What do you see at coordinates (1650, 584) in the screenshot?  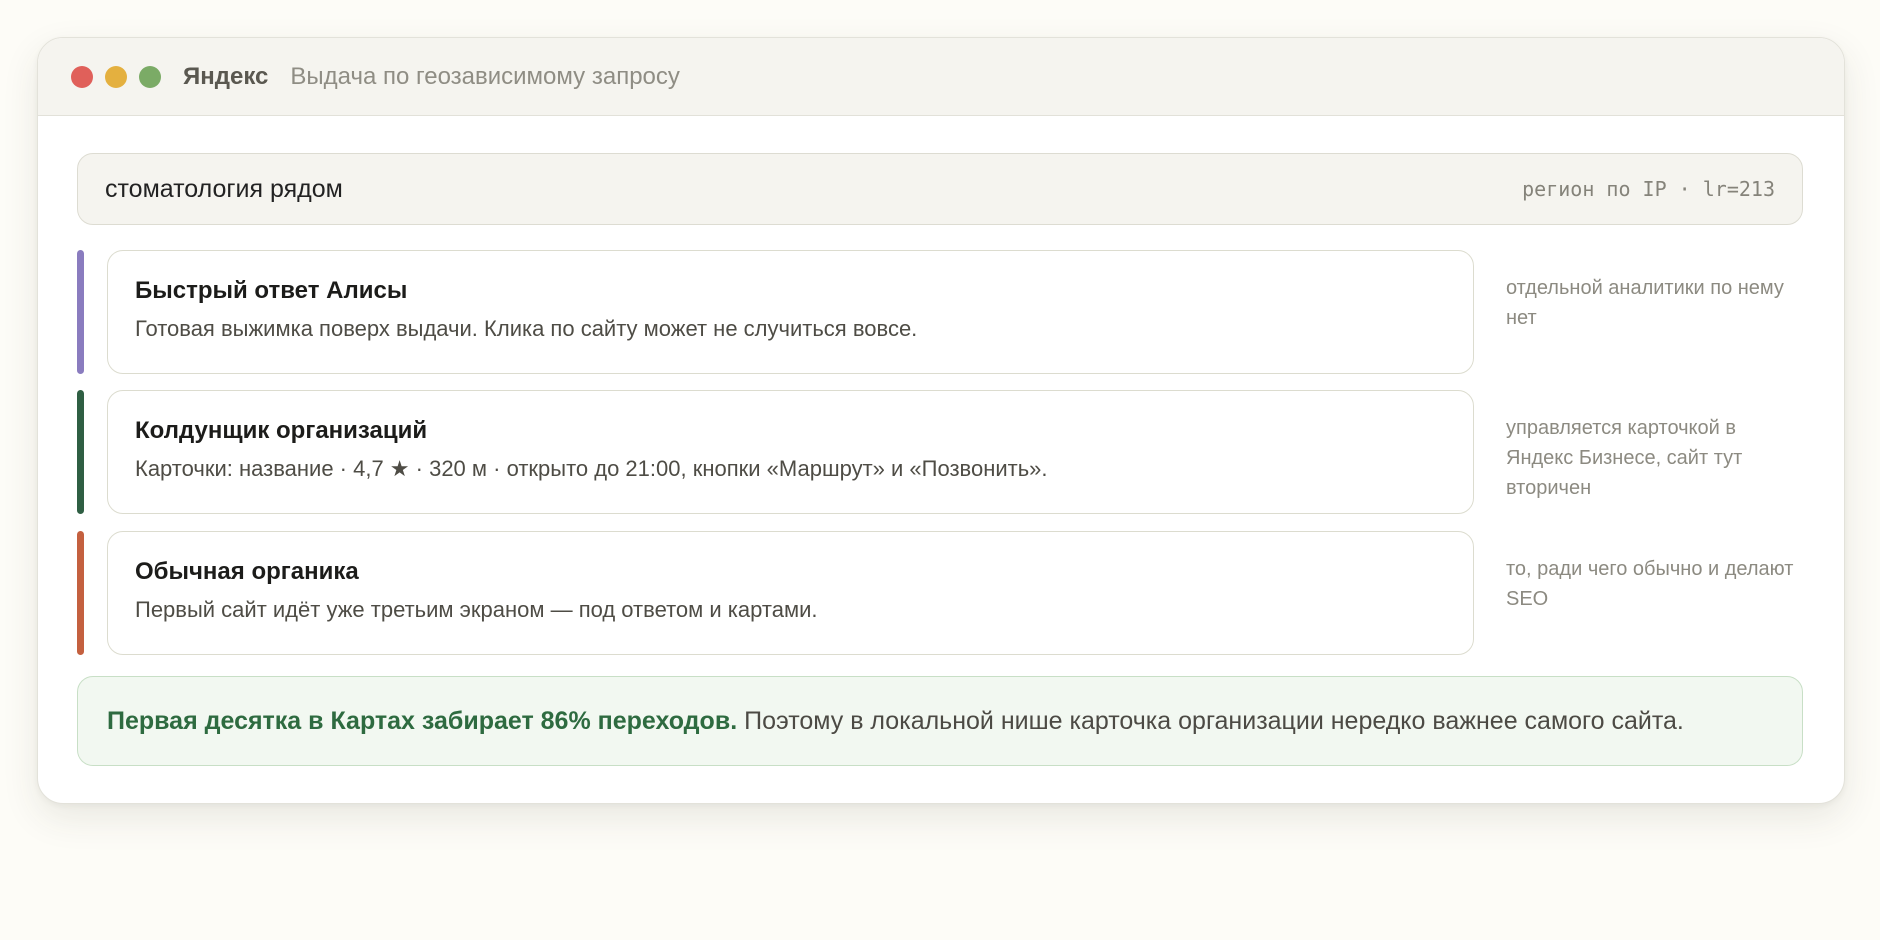 I see `result-note: то, ради чего обычно и делают SEO` at bounding box center [1650, 584].